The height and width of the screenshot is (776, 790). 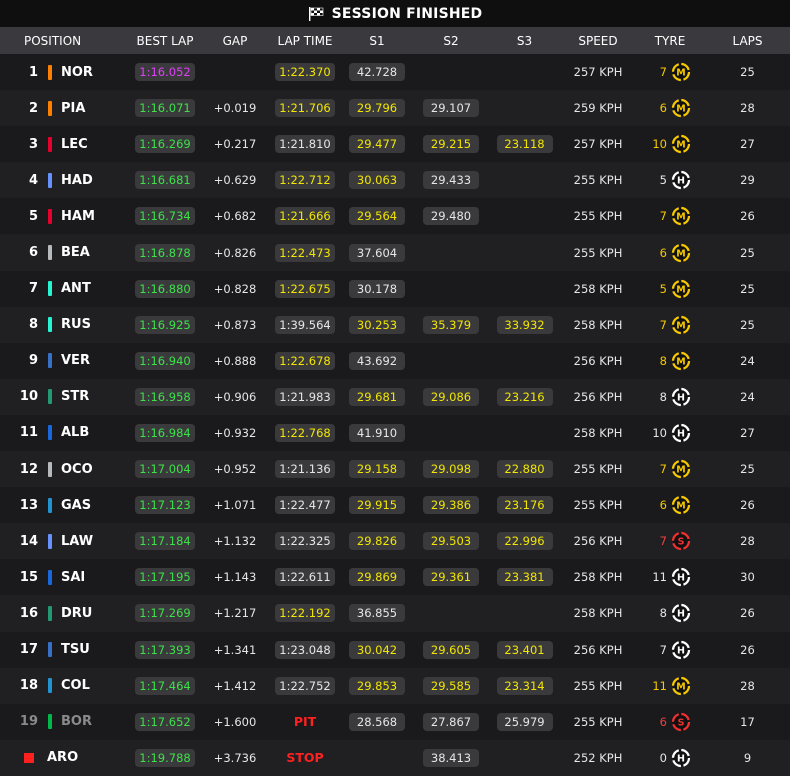 What do you see at coordinates (78, 216) in the screenshot?
I see `driver-code: HAM` at bounding box center [78, 216].